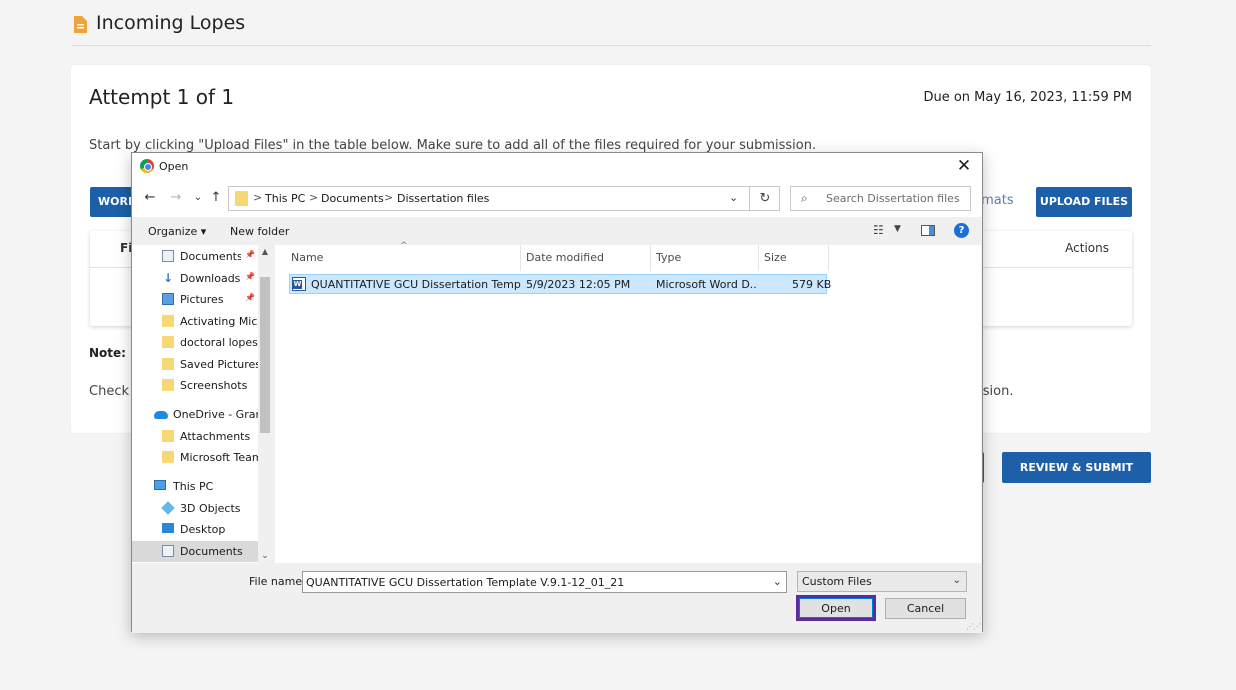  What do you see at coordinates (215, 436) in the screenshot?
I see `tree-item-label: Attachments` at bounding box center [215, 436].